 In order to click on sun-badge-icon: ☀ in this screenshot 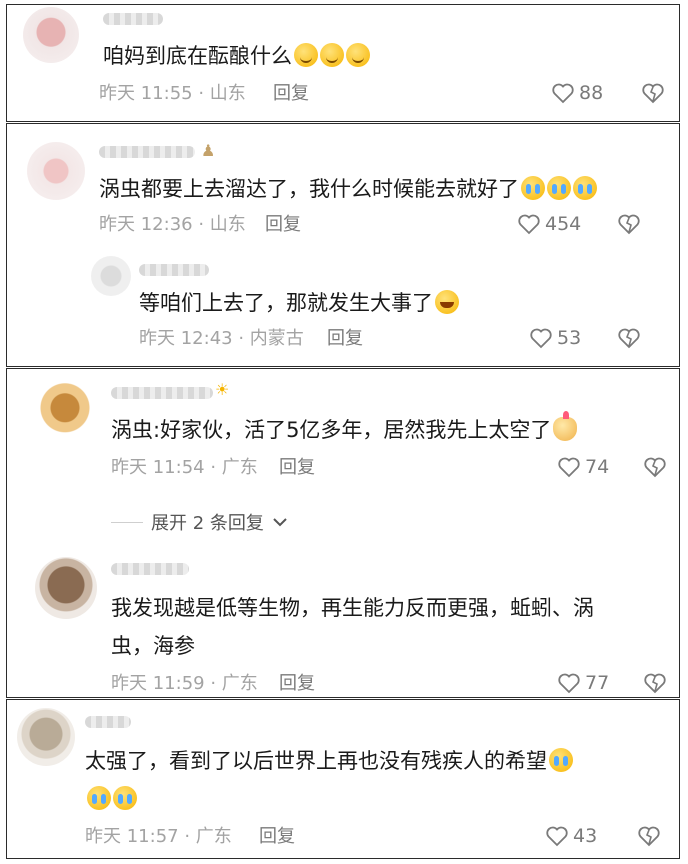, I will do `click(222, 389)`.